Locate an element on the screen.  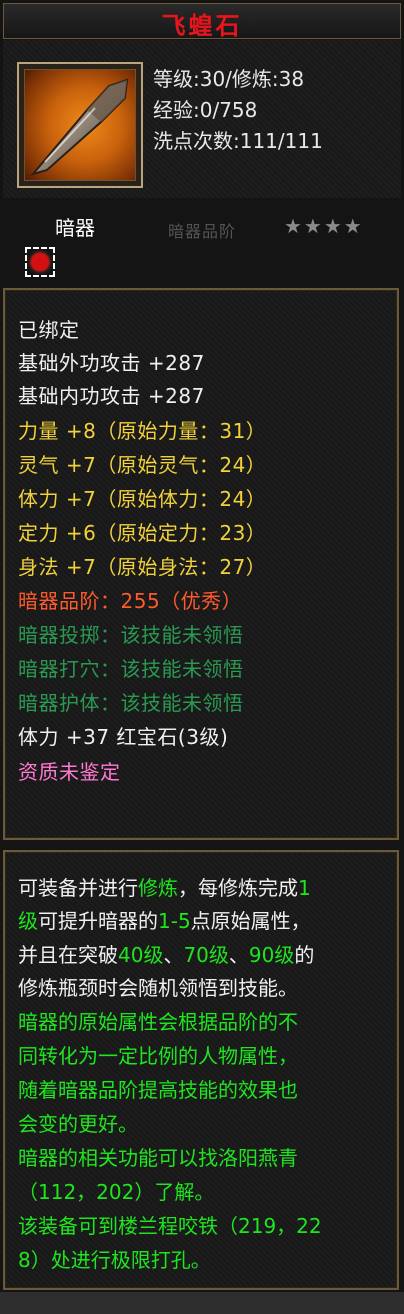
attr-line: 暗器打穴：该技能未领悟 is located at coordinates (131, 669).